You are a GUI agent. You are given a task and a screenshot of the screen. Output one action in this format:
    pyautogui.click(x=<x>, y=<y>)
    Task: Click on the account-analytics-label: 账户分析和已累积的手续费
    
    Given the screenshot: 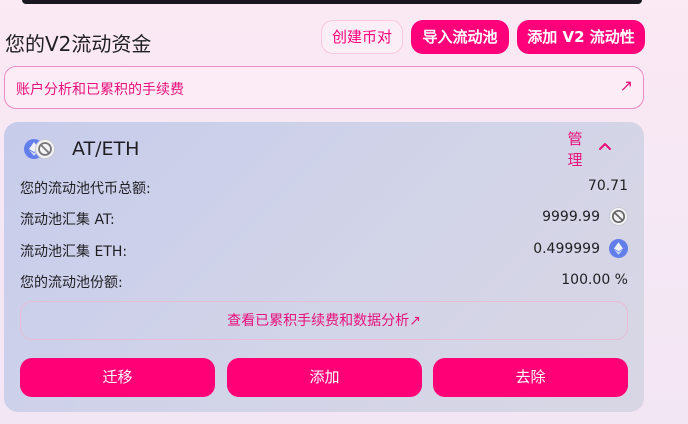 What is the action you would take?
    pyautogui.click(x=100, y=90)
    